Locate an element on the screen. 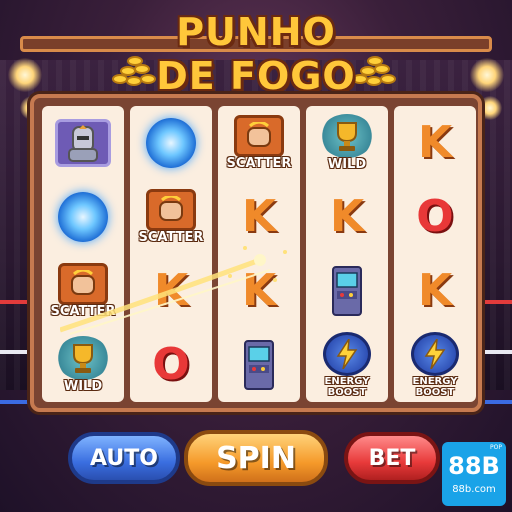  brand-tag: POP is located at coordinates (496, 447).